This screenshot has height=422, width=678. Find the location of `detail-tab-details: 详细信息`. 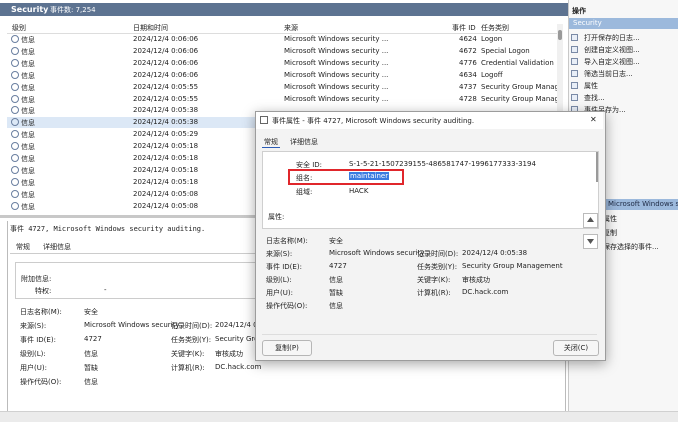

detail-tab-details: 详细信息 is located at coordinates (57, 247).